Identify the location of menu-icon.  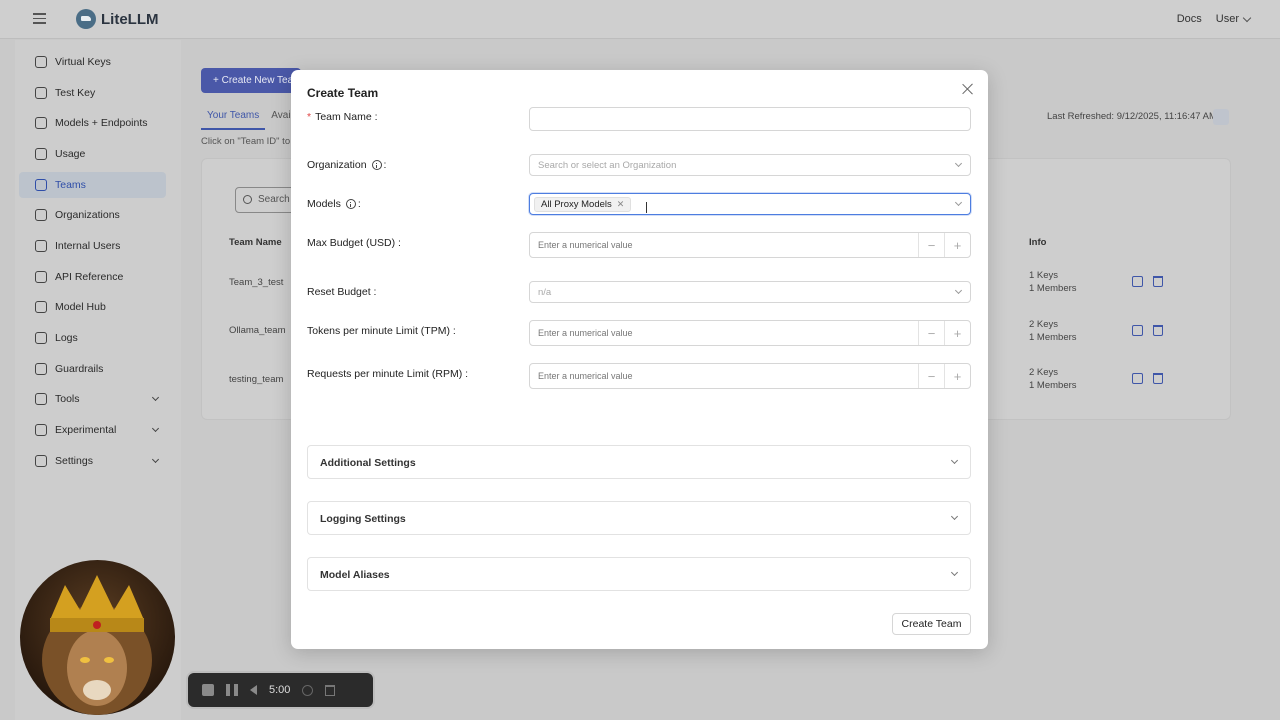
(39, 19).